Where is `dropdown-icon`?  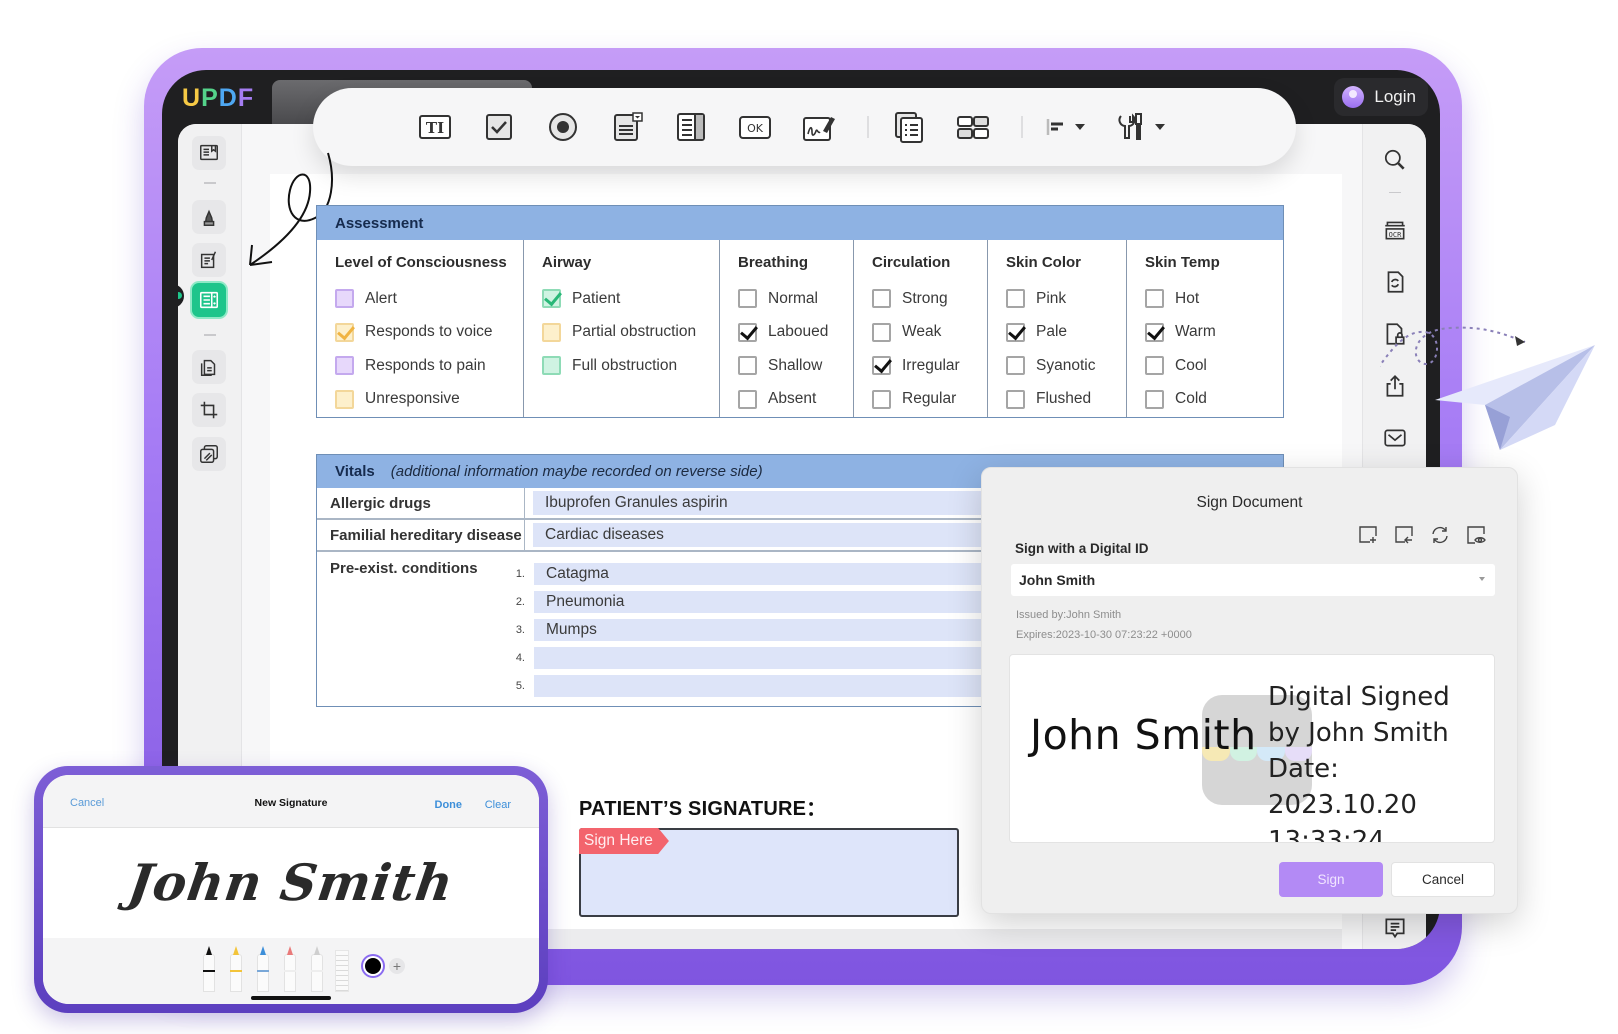
dropdown-icon is located at coordinates (628, 126).